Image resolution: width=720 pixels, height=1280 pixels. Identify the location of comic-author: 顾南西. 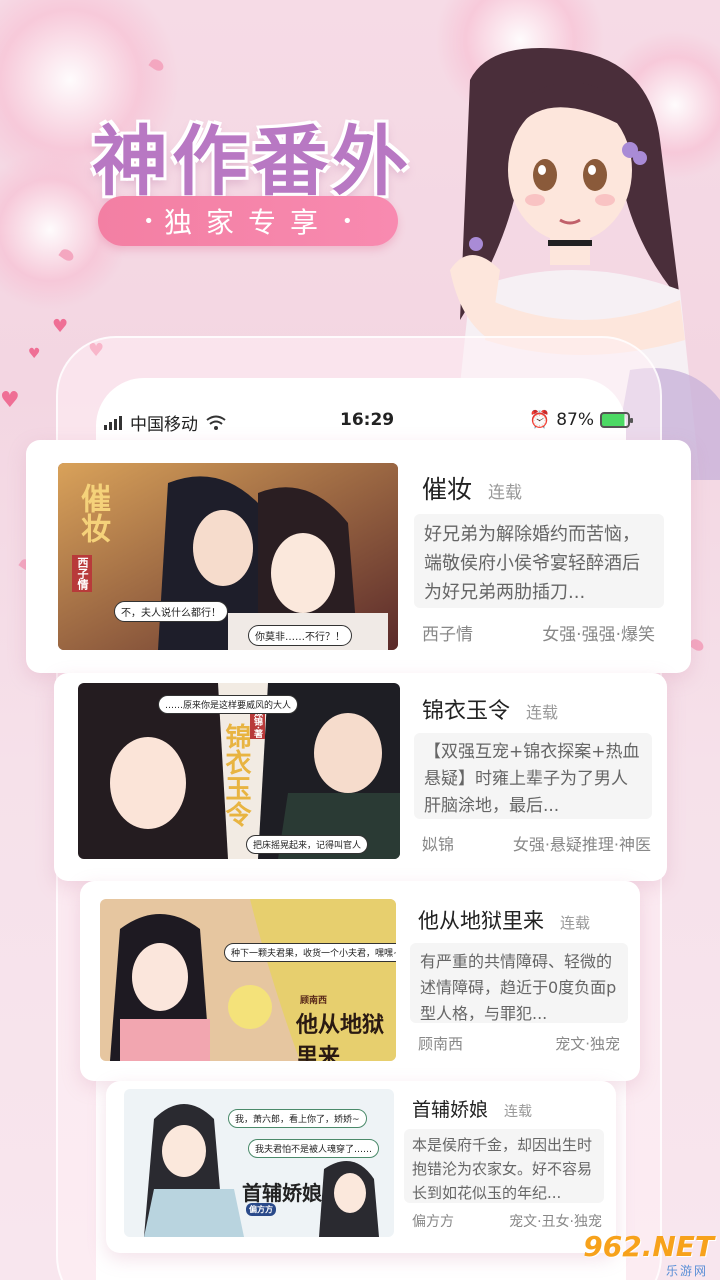
(441, 1044).